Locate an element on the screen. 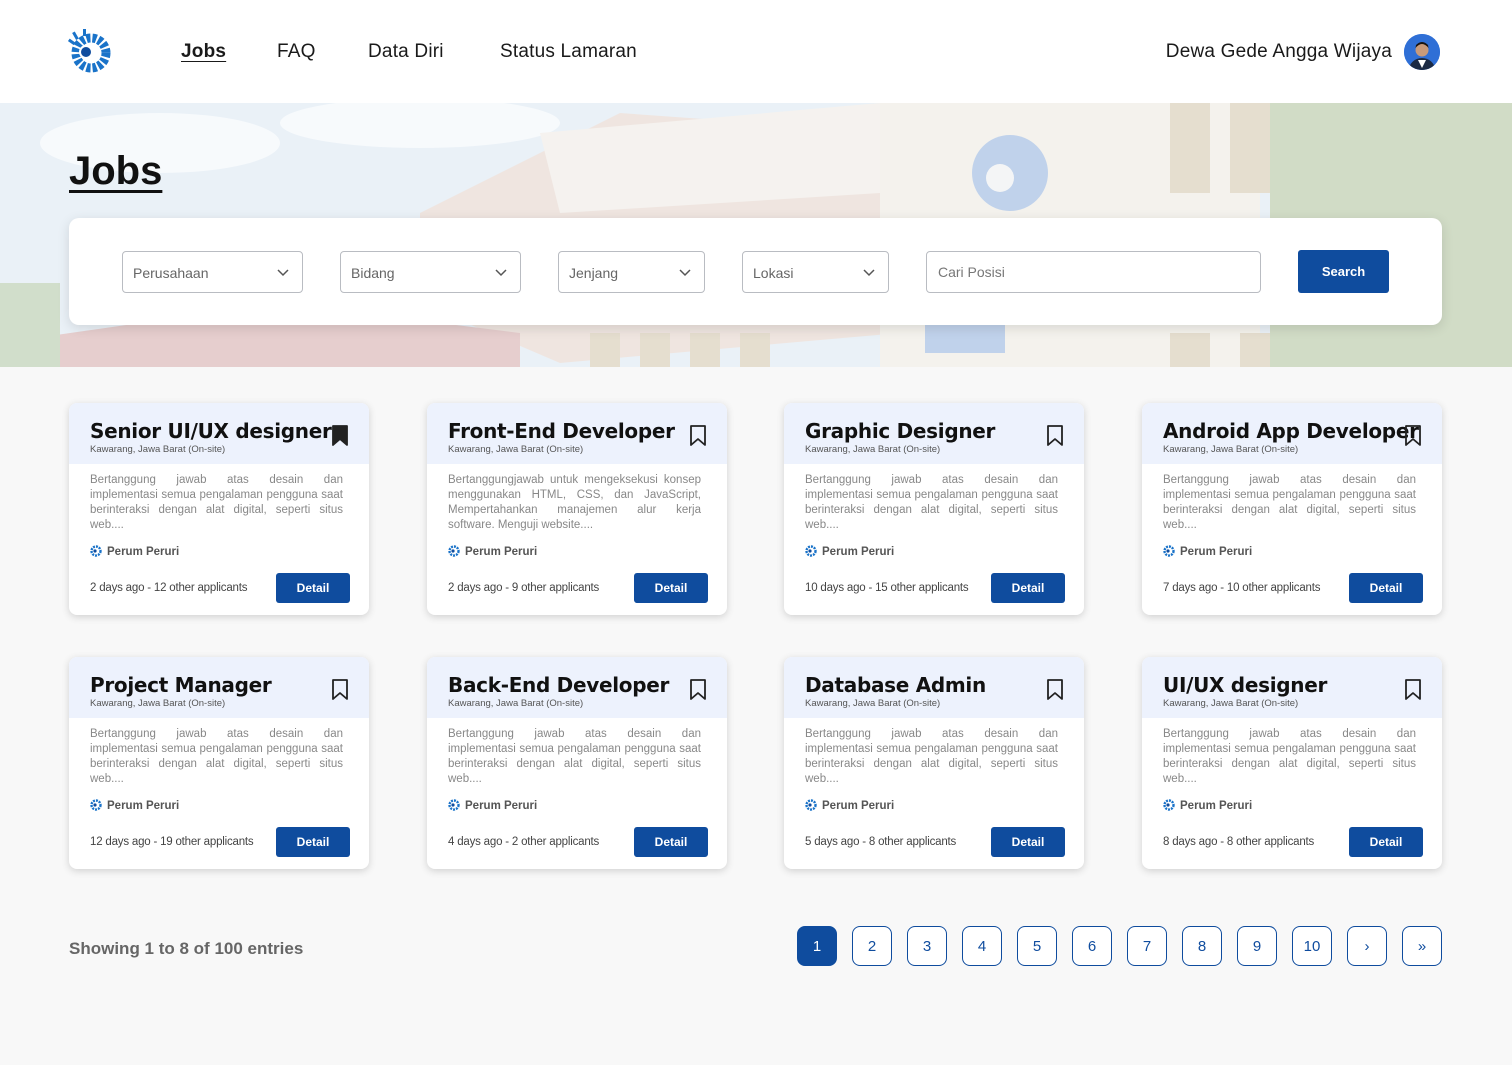 The height and width of the screenshot is (1065, 1512). page-button-4: 4 is located at coordinates (982, 946).